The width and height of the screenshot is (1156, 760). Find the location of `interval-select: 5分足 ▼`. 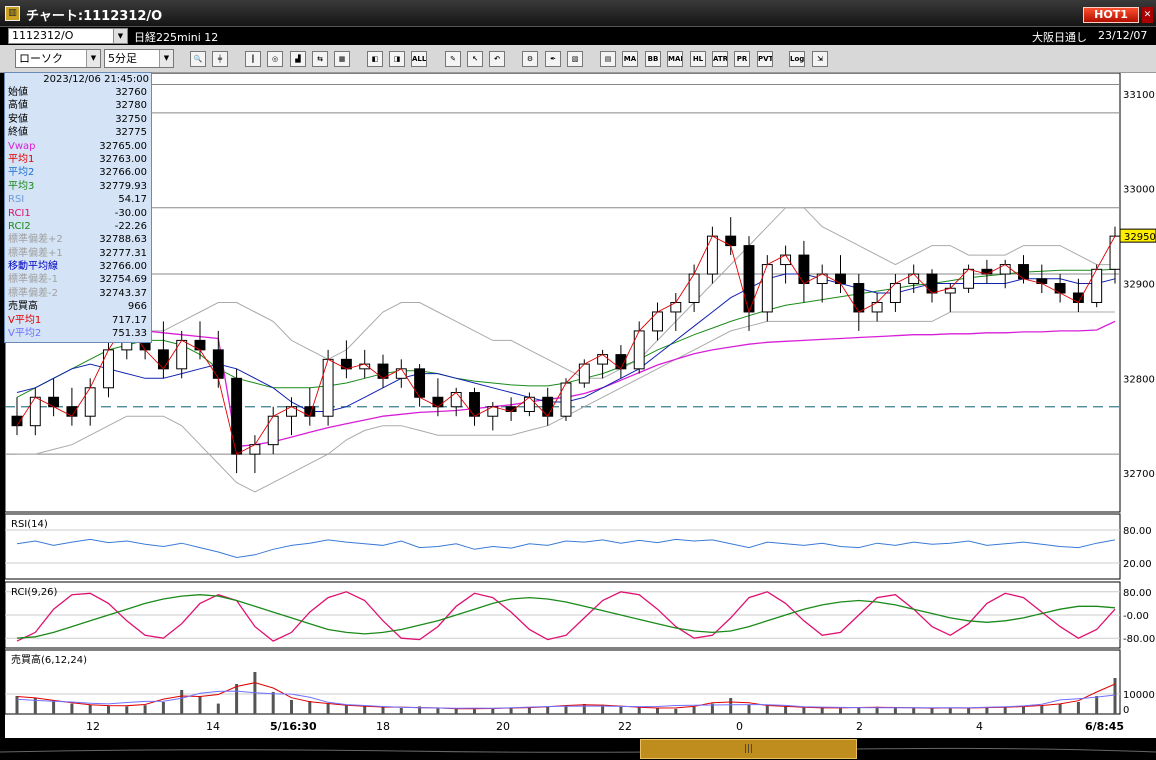

interval-select: 5分足 ▼ is located at coordinates (139, 58).